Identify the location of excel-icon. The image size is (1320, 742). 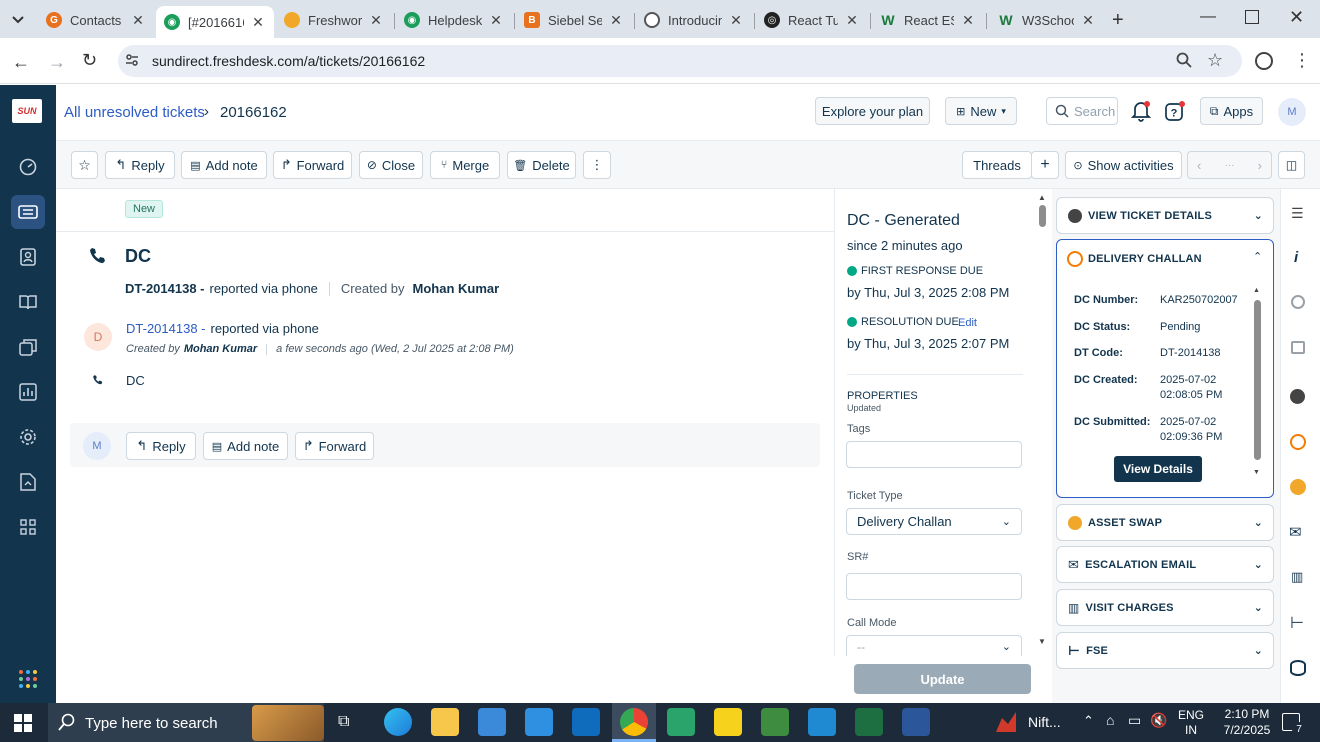
(869, 722).